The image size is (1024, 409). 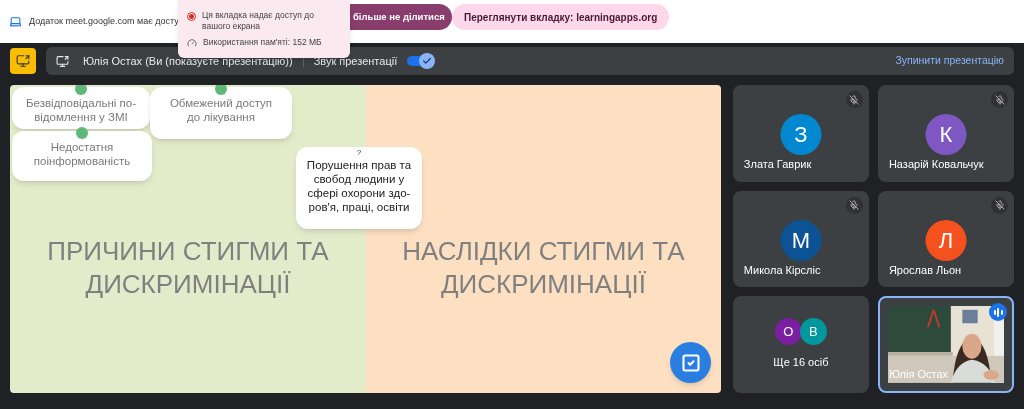 What do you see at coordinates (359, 153) in the screenshot?
I see `question-mark: ?` at bounding box center [359, 153].